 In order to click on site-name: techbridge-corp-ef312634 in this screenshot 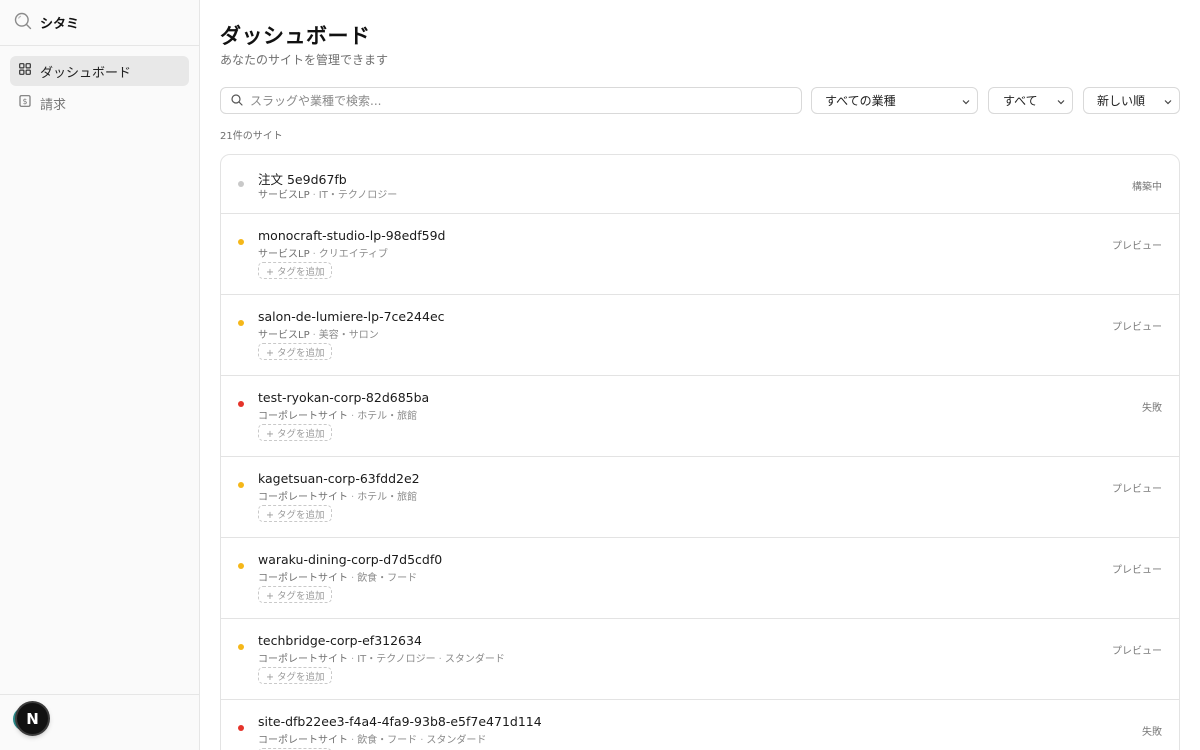, I will do `click(340, 640)`.